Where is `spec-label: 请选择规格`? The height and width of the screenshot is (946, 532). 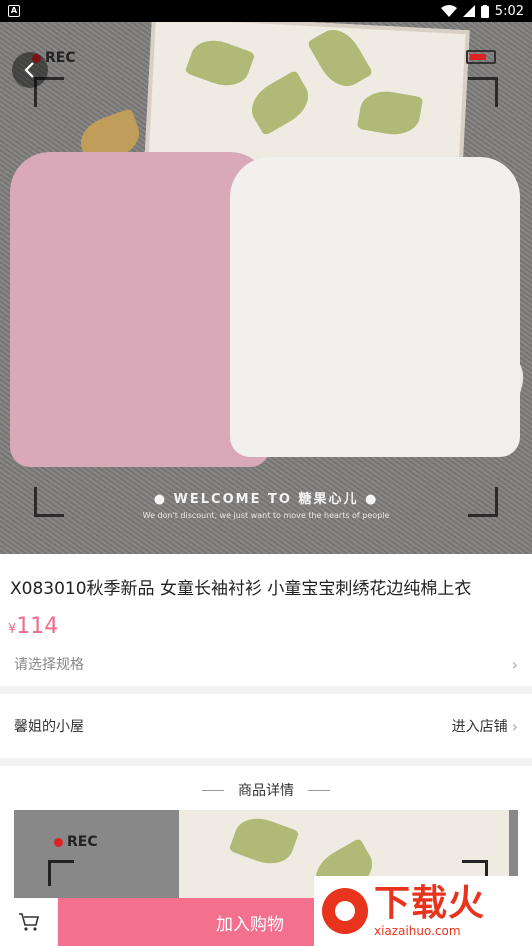 spec-label: 请选择规格 is located at coordinates (49, 665).